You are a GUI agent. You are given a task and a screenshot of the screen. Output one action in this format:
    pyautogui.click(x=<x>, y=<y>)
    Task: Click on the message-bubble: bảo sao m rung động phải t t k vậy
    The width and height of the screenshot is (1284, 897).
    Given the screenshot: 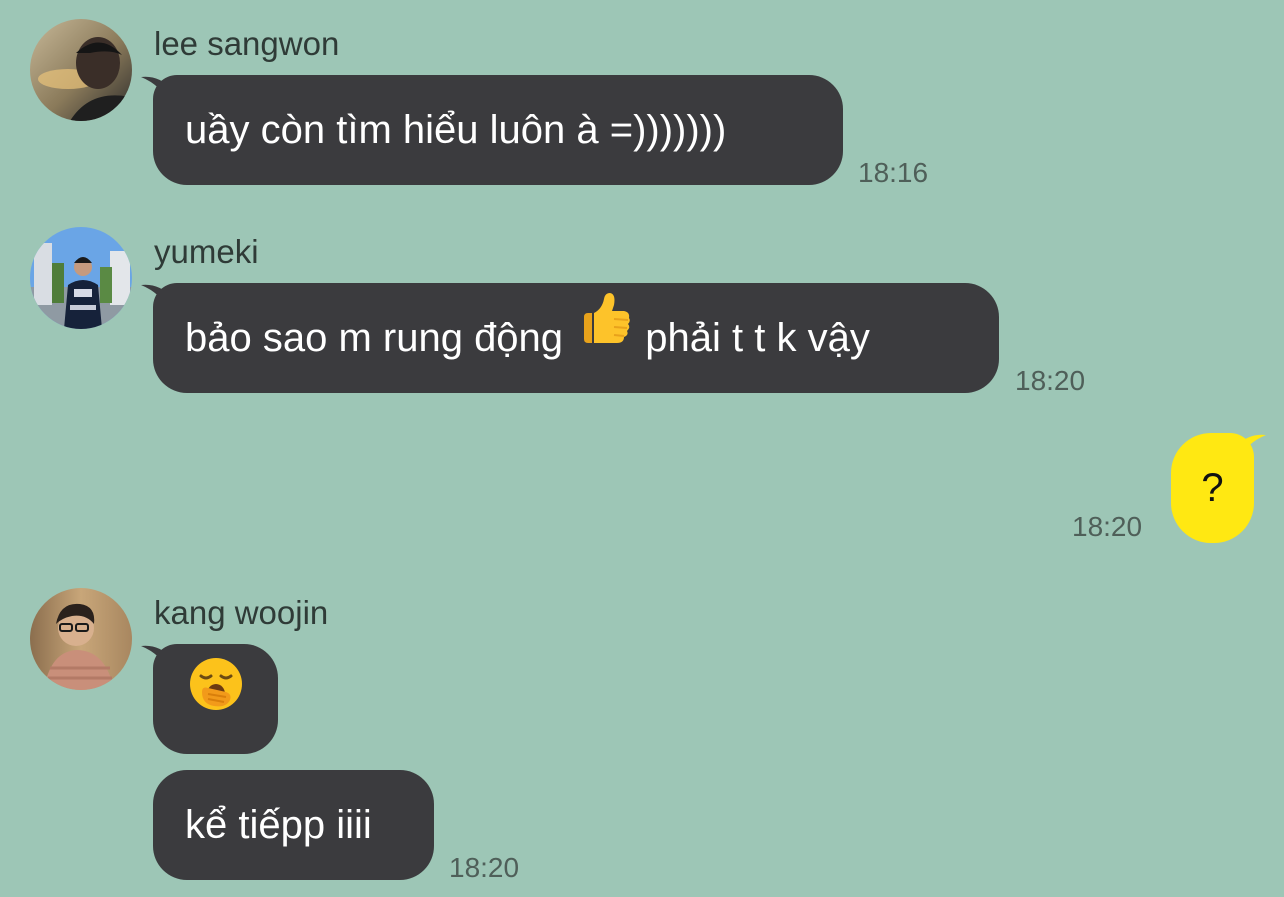 What is the action you would take?
    pyautogui.click(x=570, y=337)
    